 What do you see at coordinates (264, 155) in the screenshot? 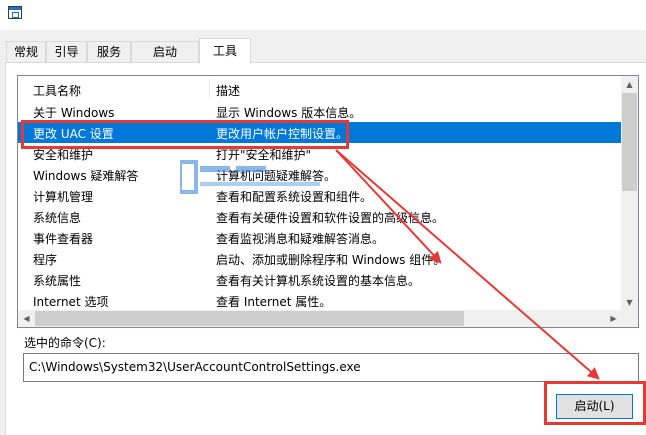
I see `tool-description: 打开"安全和维护"` at bounding box center [264, 155].